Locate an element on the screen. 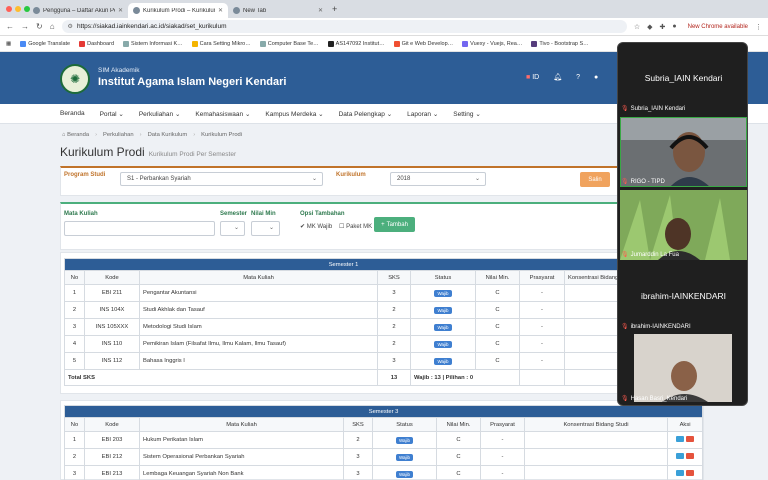  profile-icon: ● is located at coordinates (674, 26).